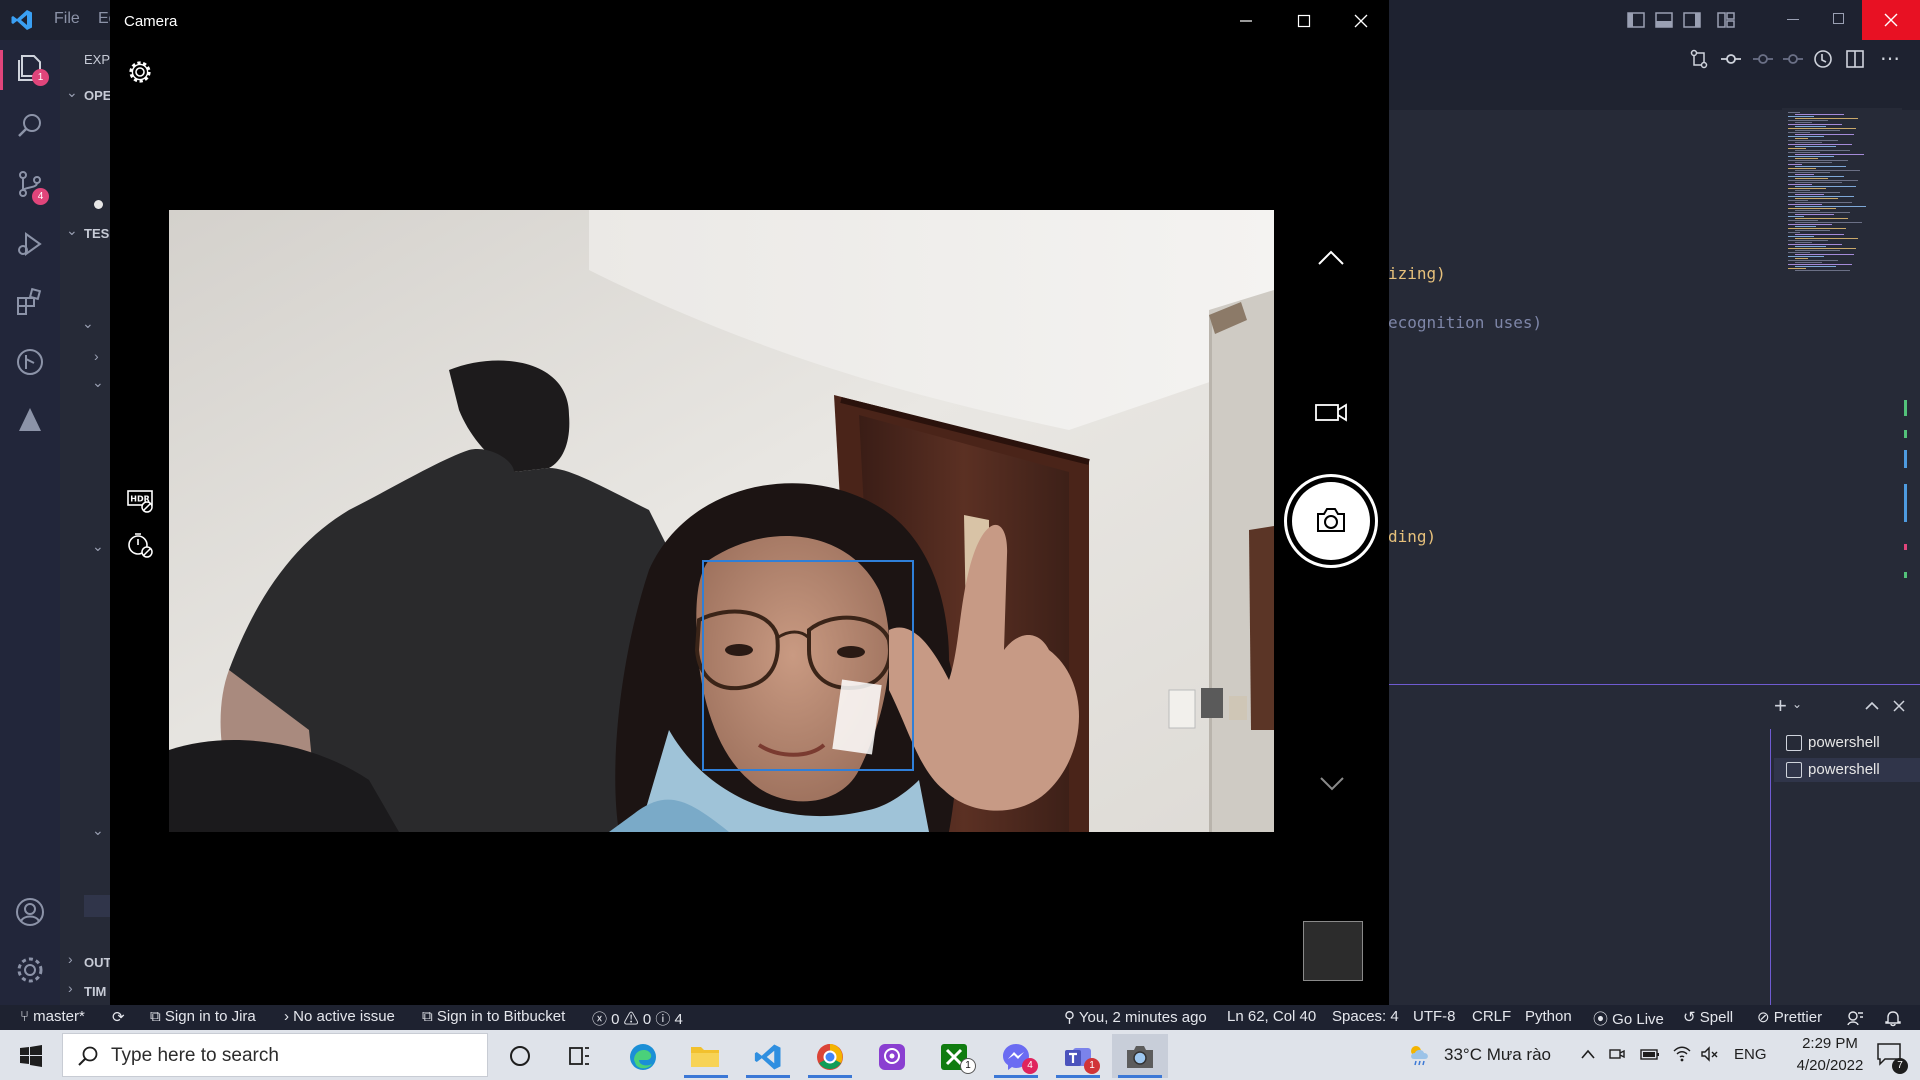  Describe the element at coordinates (1140, 1056) in the screenshot. I see `taskbar-camera` at that location.